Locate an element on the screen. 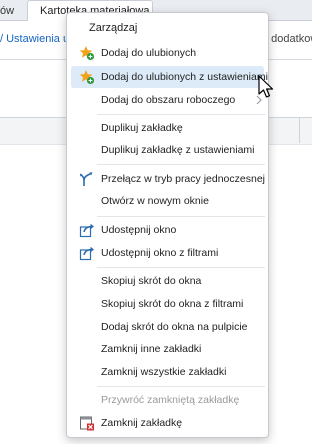 The width and height of the screenshot is (320, 444). menu-item-share-window: Udostępnij okno is located at coordinates (167, 230).